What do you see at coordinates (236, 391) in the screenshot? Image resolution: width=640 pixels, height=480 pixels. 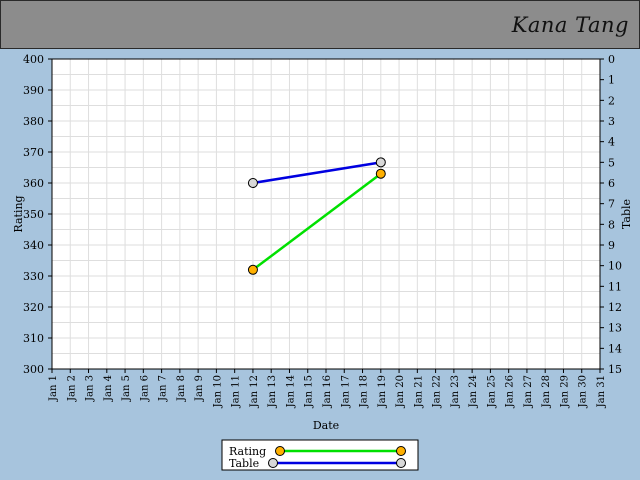 I see `x-axis-tick-label: Jan 11` at bounding box center [236, 391].